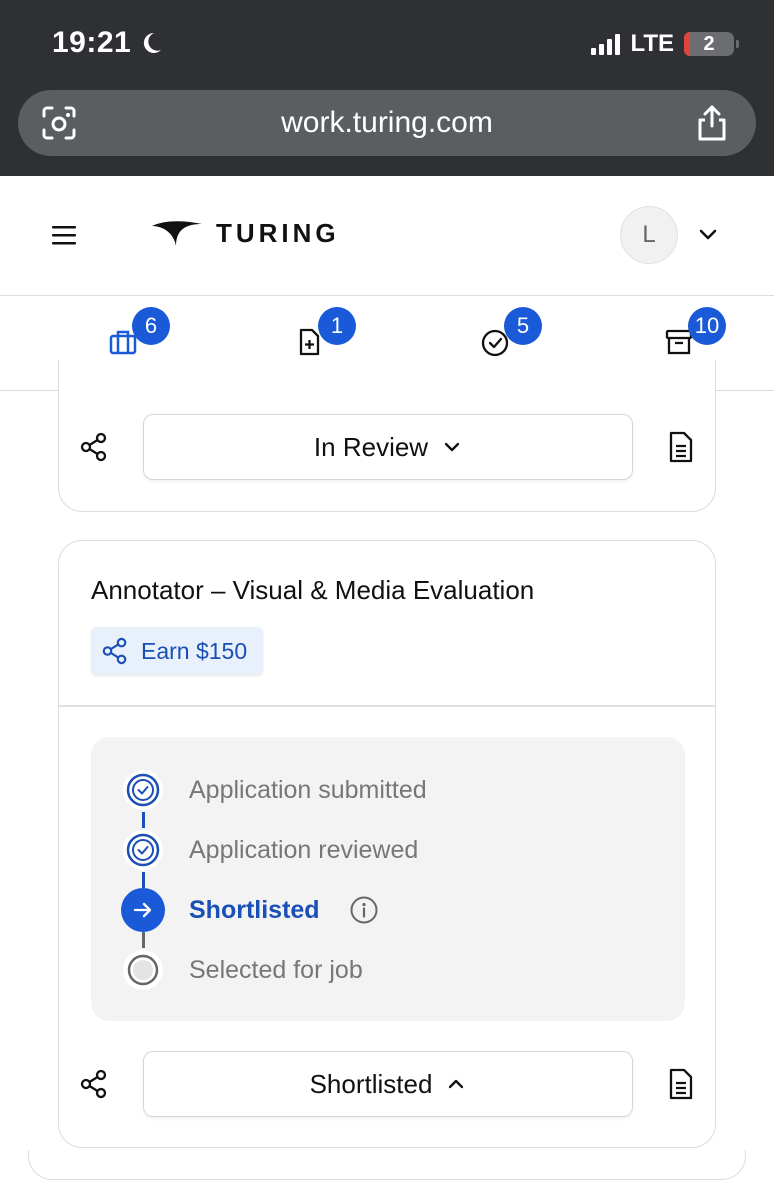 Image resolution: width=774 pixels, height=1200 pixels. Describe the element at coordinates (194, 650) in the screenshot. I see `referral-earn-label: Earn $150` at that location.